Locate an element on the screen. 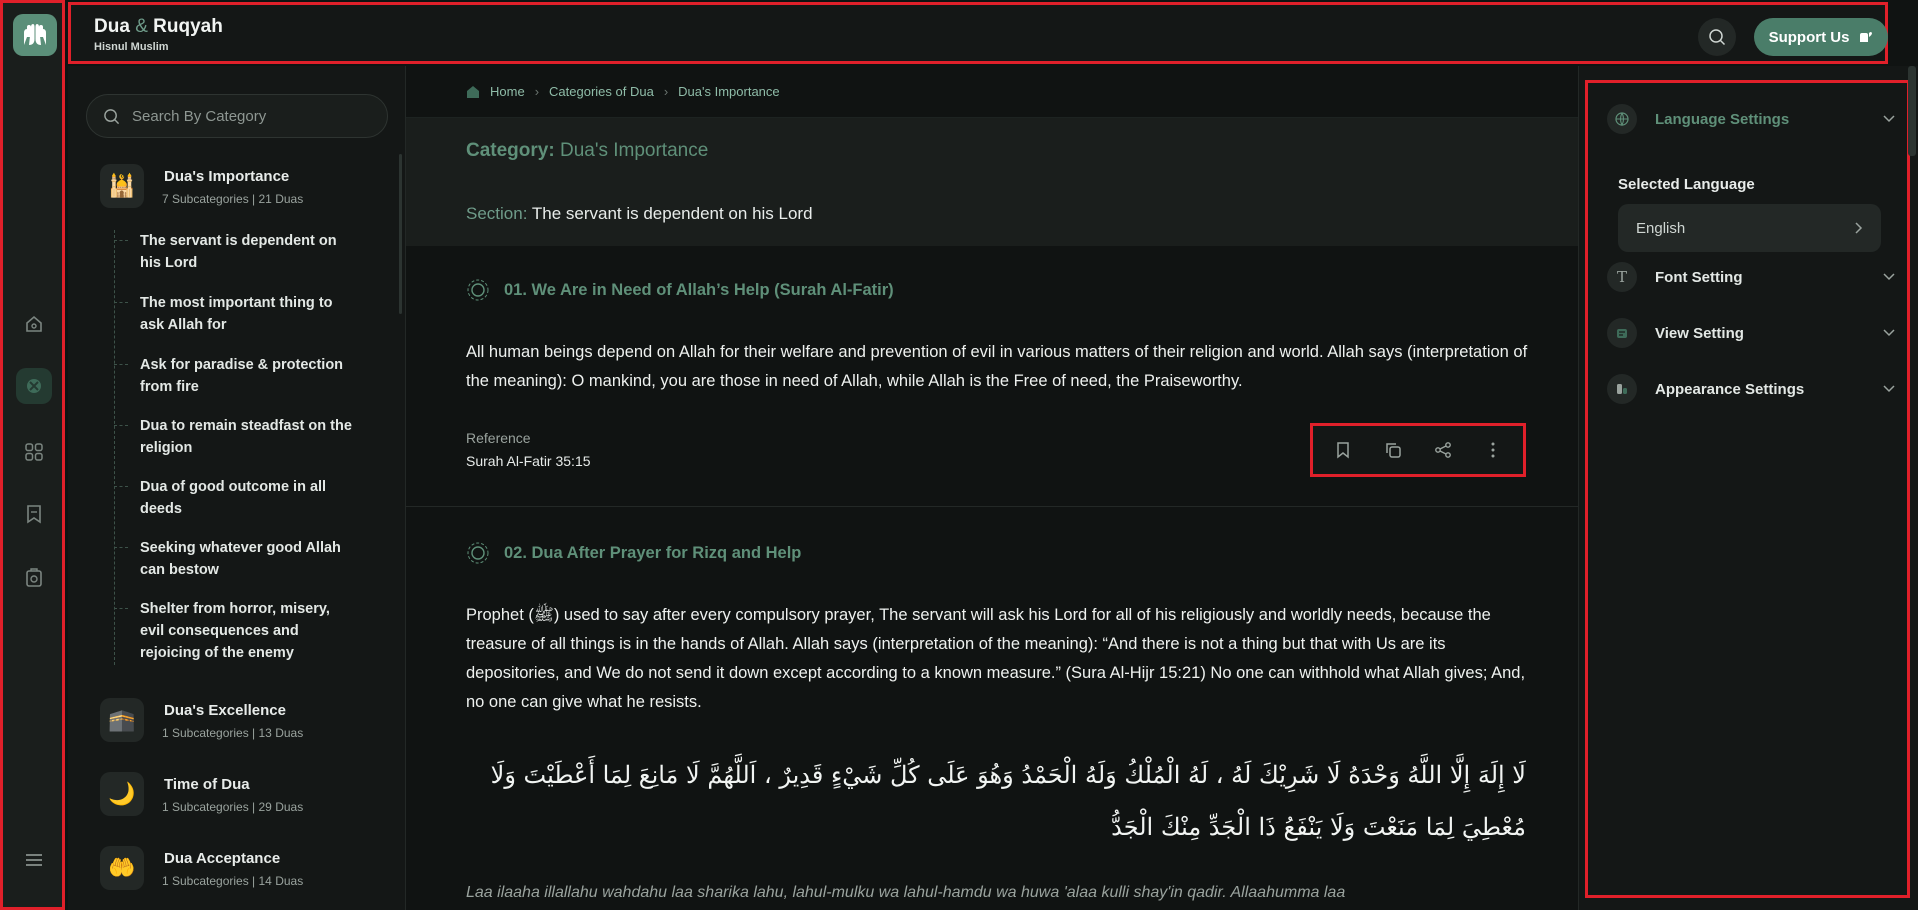 The image size is (1918, 910). category-name: Time of Dua is located at coordinates (207, 784).